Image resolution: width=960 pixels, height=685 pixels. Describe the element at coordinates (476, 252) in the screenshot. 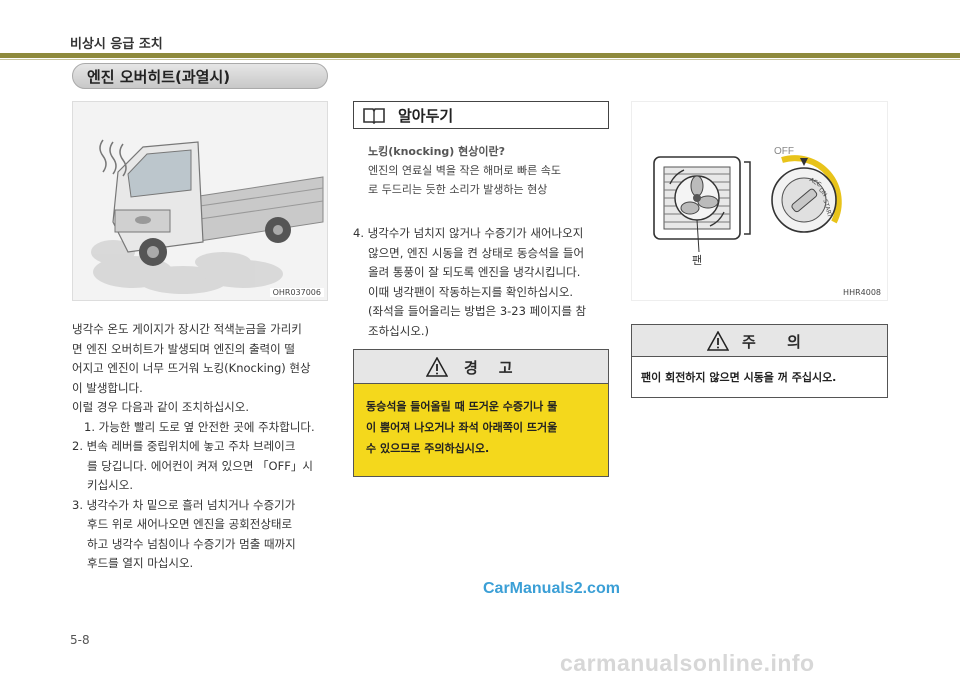

I see `text-line: 않으면, 엔진 시동을 켠 상태로 동승석을 들어` at that location.